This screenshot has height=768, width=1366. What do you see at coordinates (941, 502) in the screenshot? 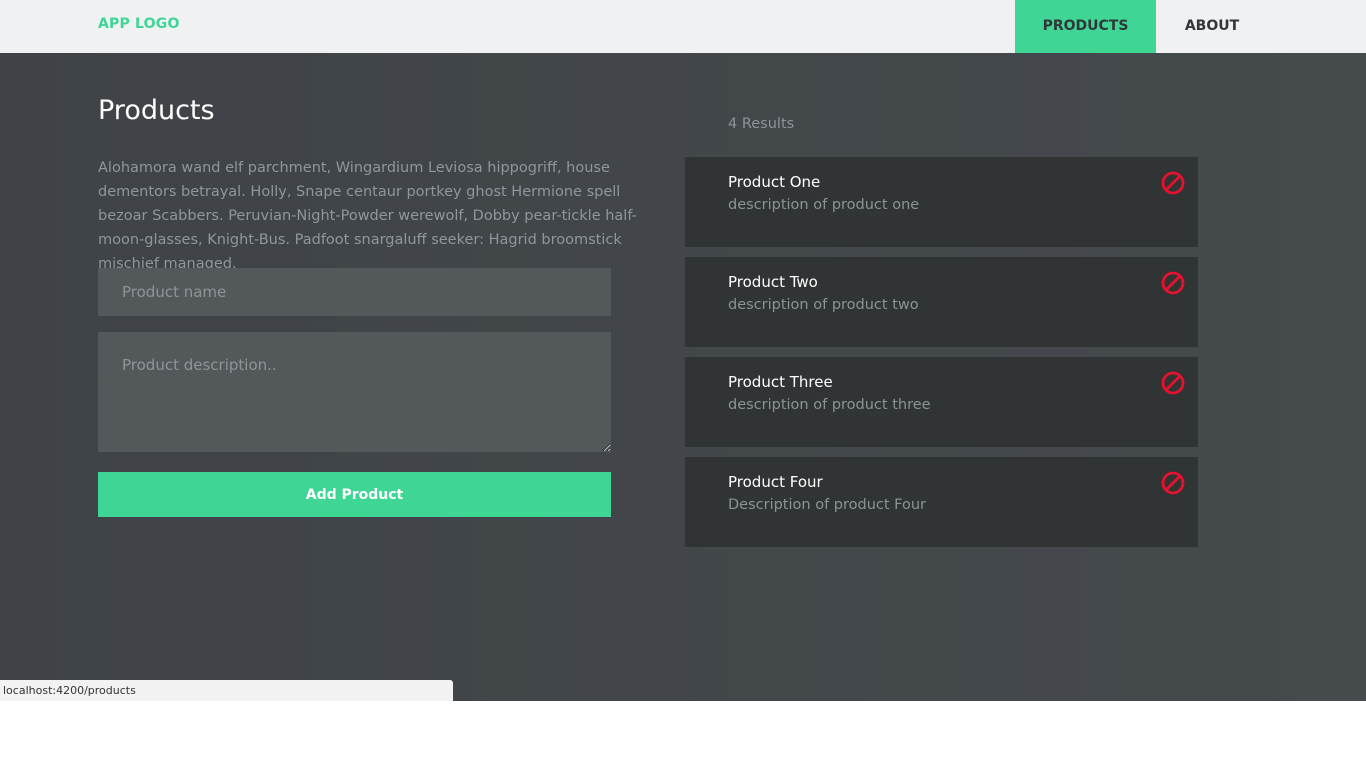
I see `product-card: Product Four Description of product Four` at bounding box center [941, 502].